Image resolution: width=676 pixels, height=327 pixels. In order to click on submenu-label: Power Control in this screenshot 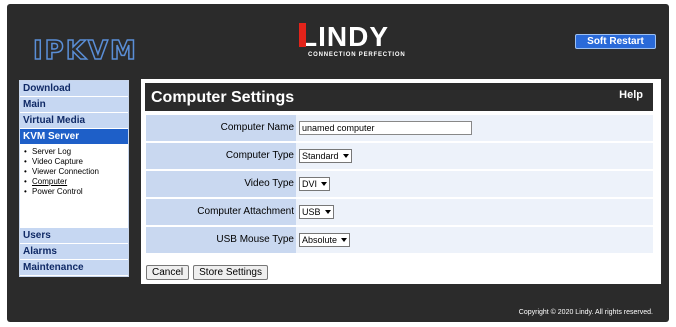, I will do `click(57, 191)`.